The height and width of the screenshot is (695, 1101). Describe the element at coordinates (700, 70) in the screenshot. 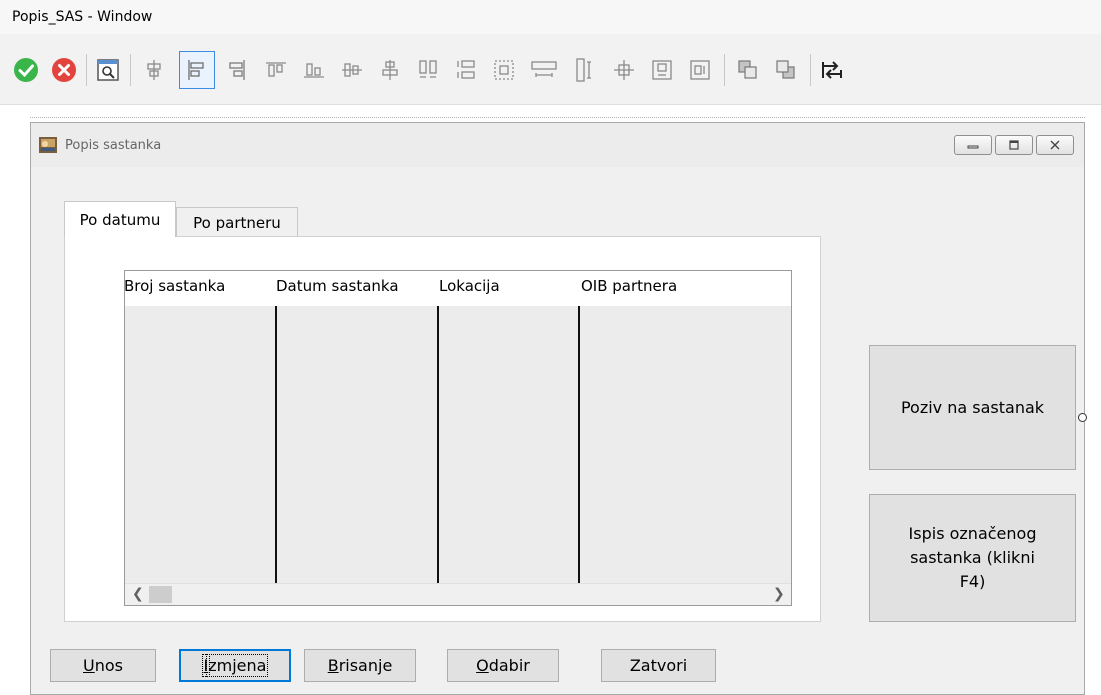

I see `center-horizontally-icon` at that location.